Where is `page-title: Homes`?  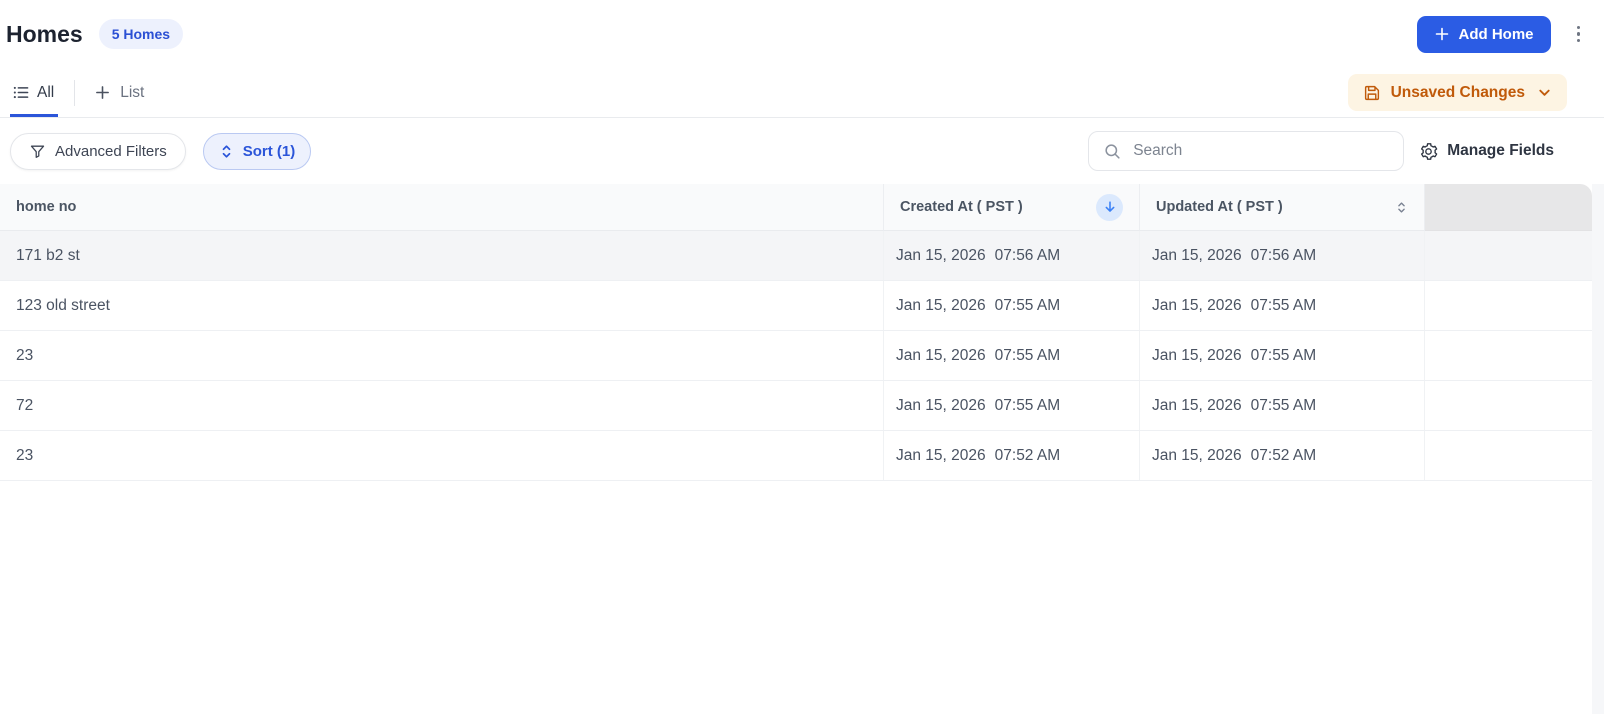
page-title: Homes is located at coordinates (44, 33).